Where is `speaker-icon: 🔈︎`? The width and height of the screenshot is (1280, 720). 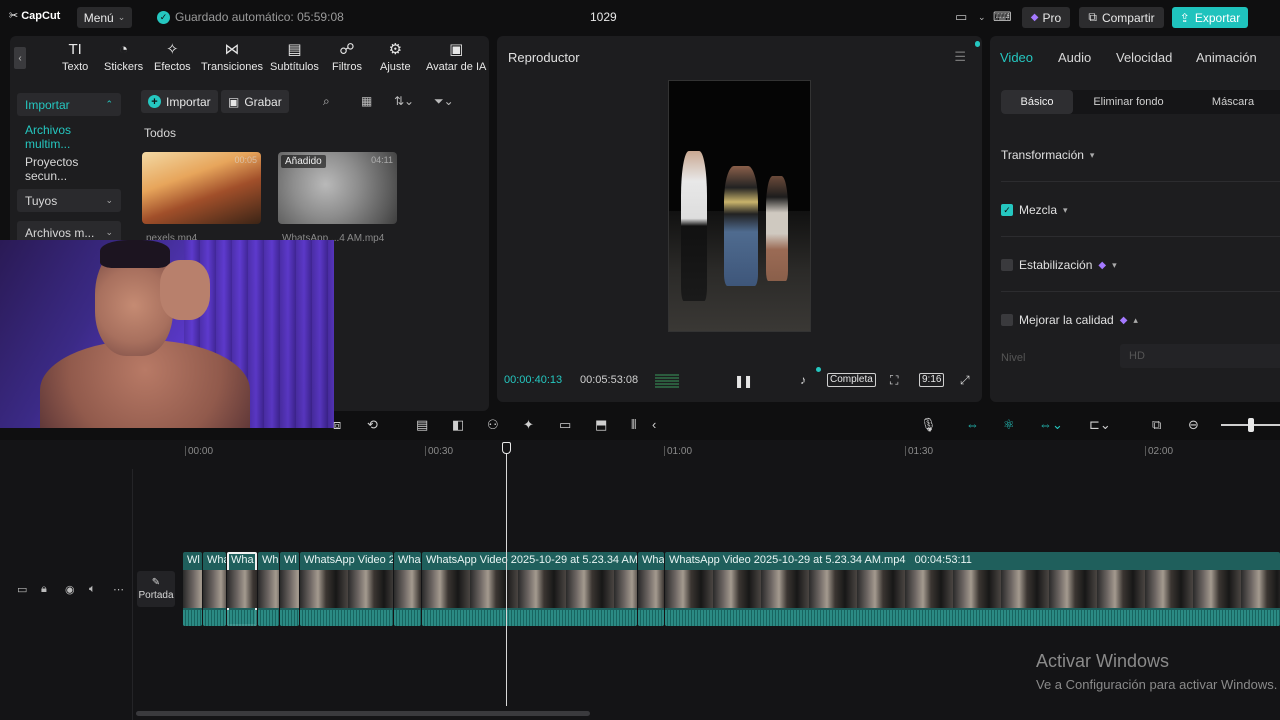 speaker-icon: 🔈︎ is located at coordinates (92, 589).